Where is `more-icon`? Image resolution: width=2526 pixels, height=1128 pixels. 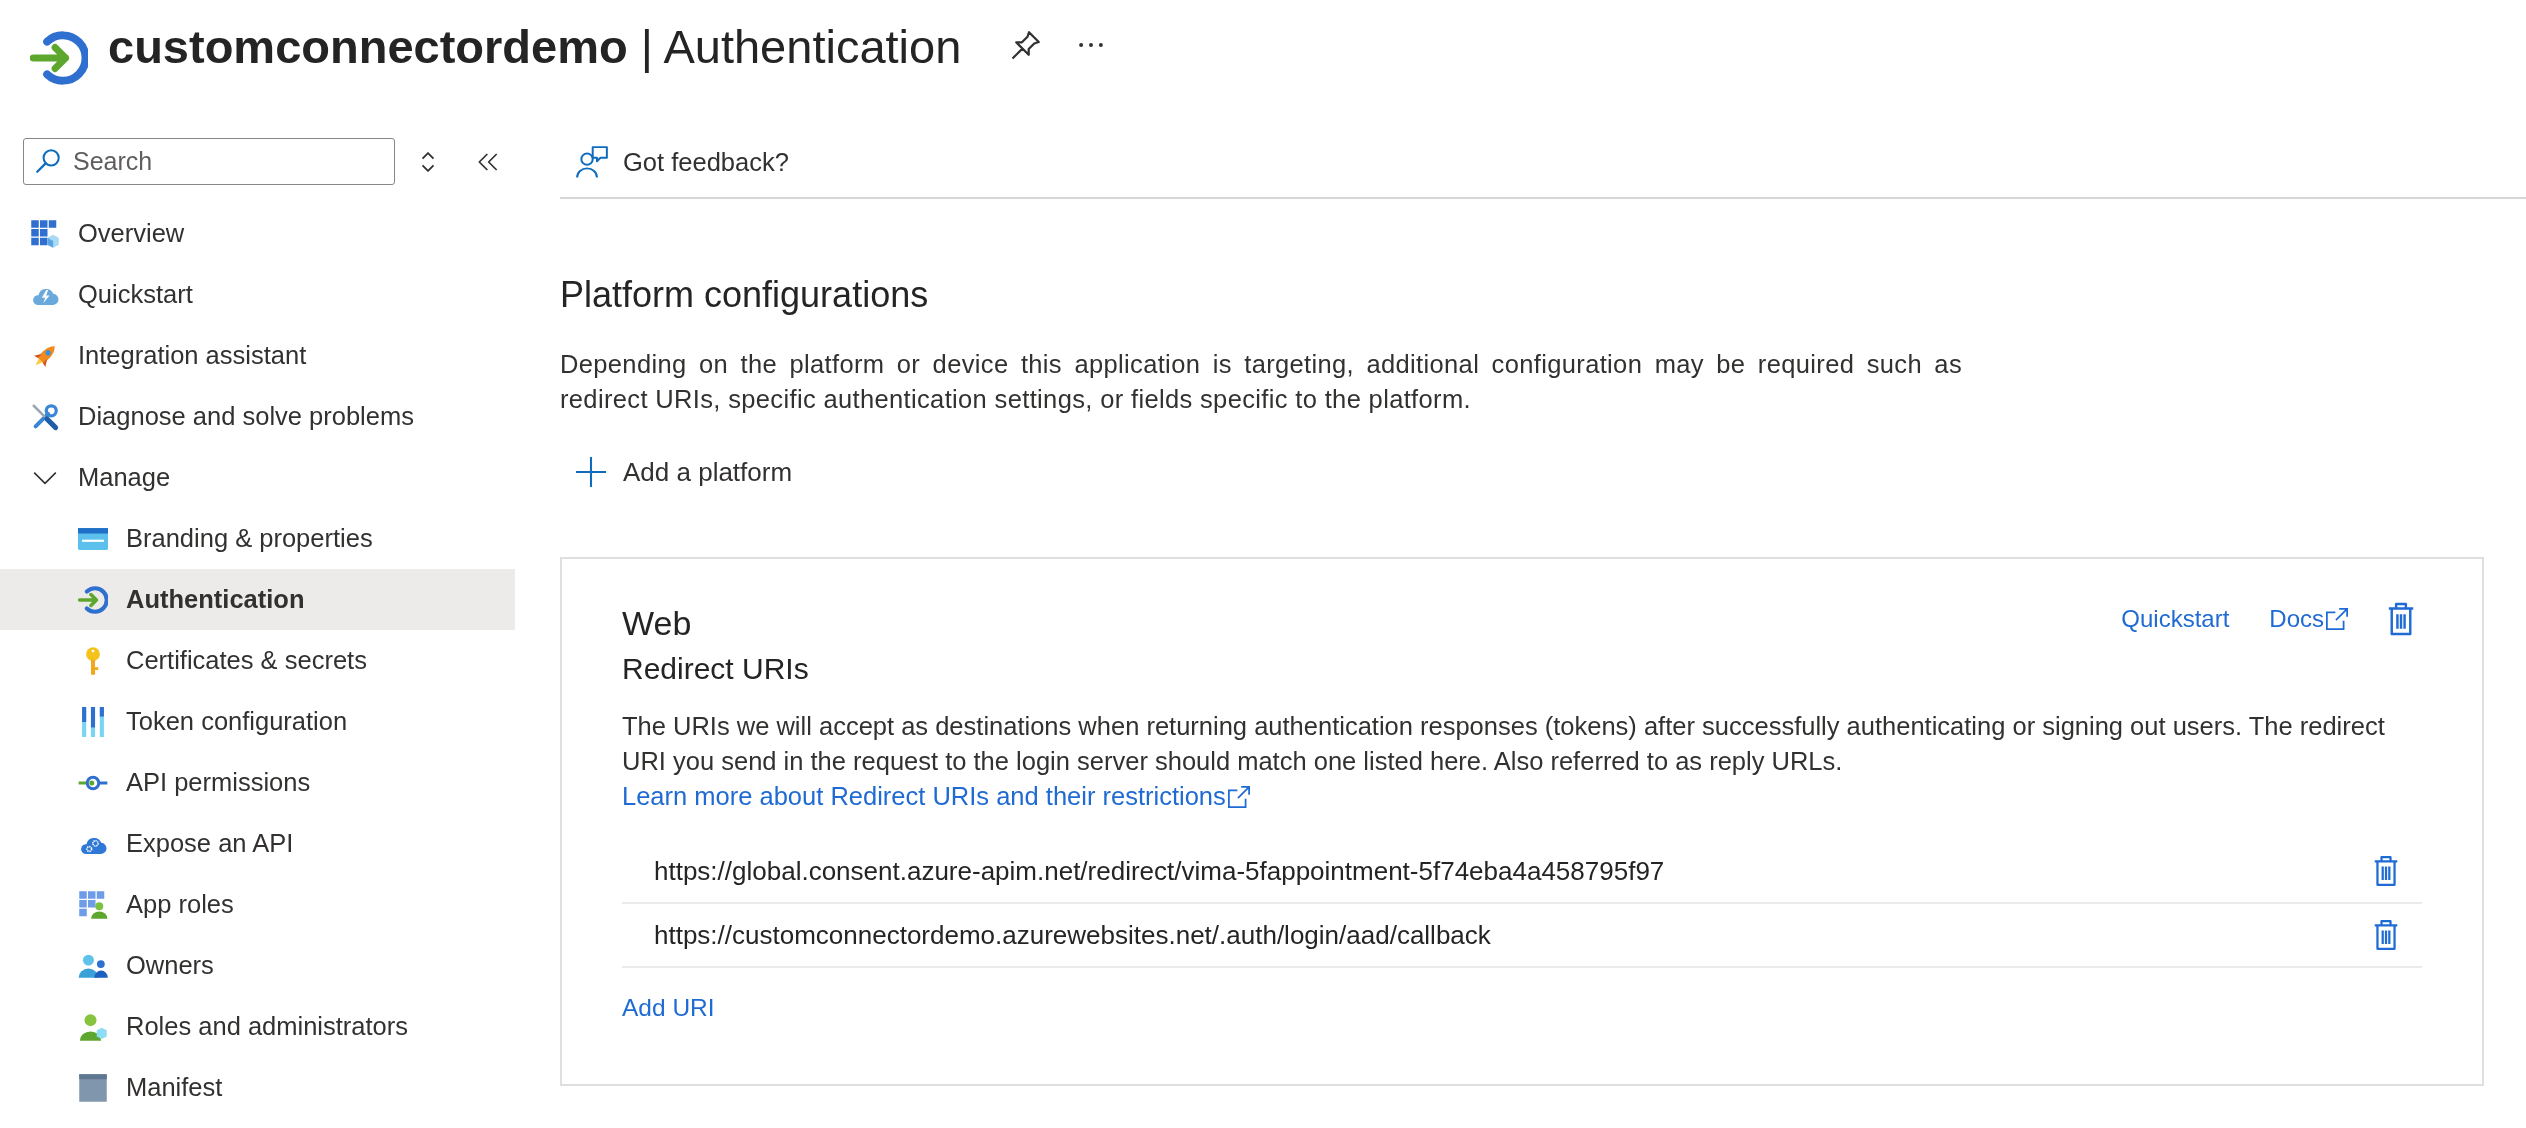
more-icon is located at coordinates (1091, 45).